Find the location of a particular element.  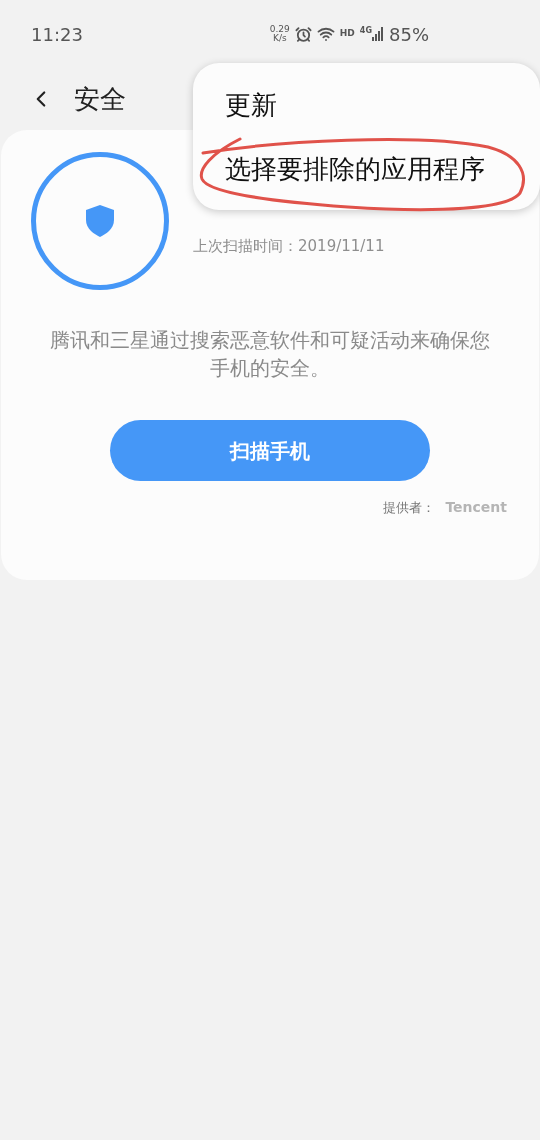

description-text: 腾讯和三星通过搜索恶意软件和可疑活动来确保您手机的安全。 is located at coordinates (270, 354).